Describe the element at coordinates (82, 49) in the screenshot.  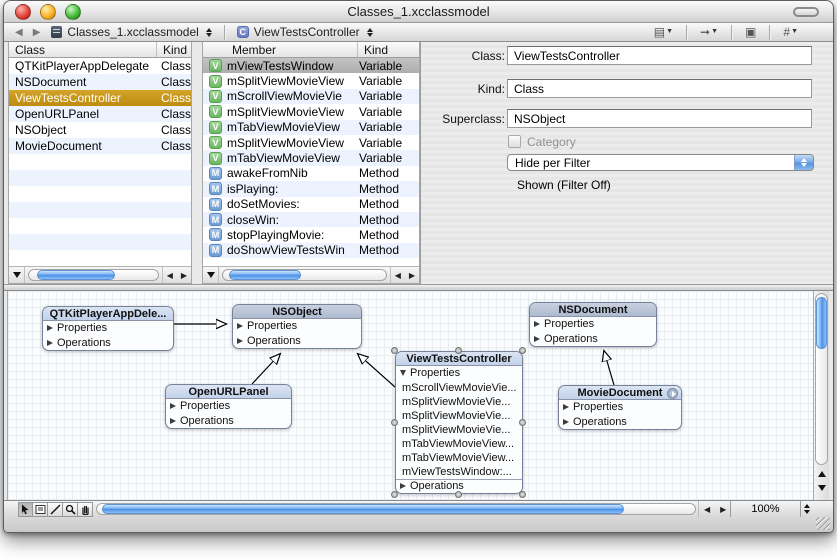
I see `column-header-class: Class` at that location.